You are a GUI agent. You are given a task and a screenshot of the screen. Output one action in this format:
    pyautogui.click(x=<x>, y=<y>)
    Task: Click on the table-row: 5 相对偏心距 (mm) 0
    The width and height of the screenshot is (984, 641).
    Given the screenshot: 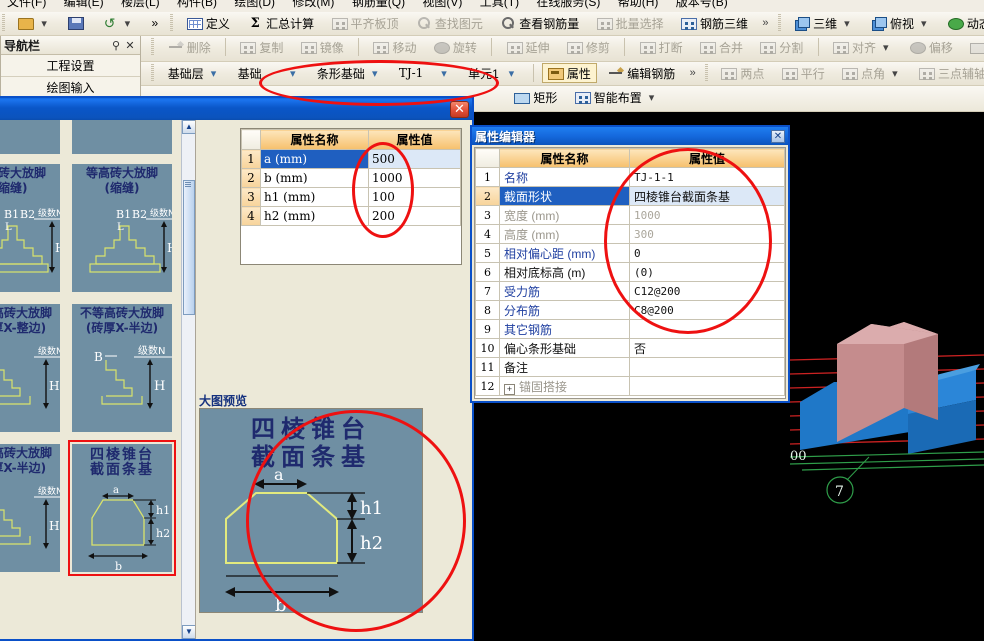 What is the action you would take?
    pyautogui.click(x=630, y=253)
    